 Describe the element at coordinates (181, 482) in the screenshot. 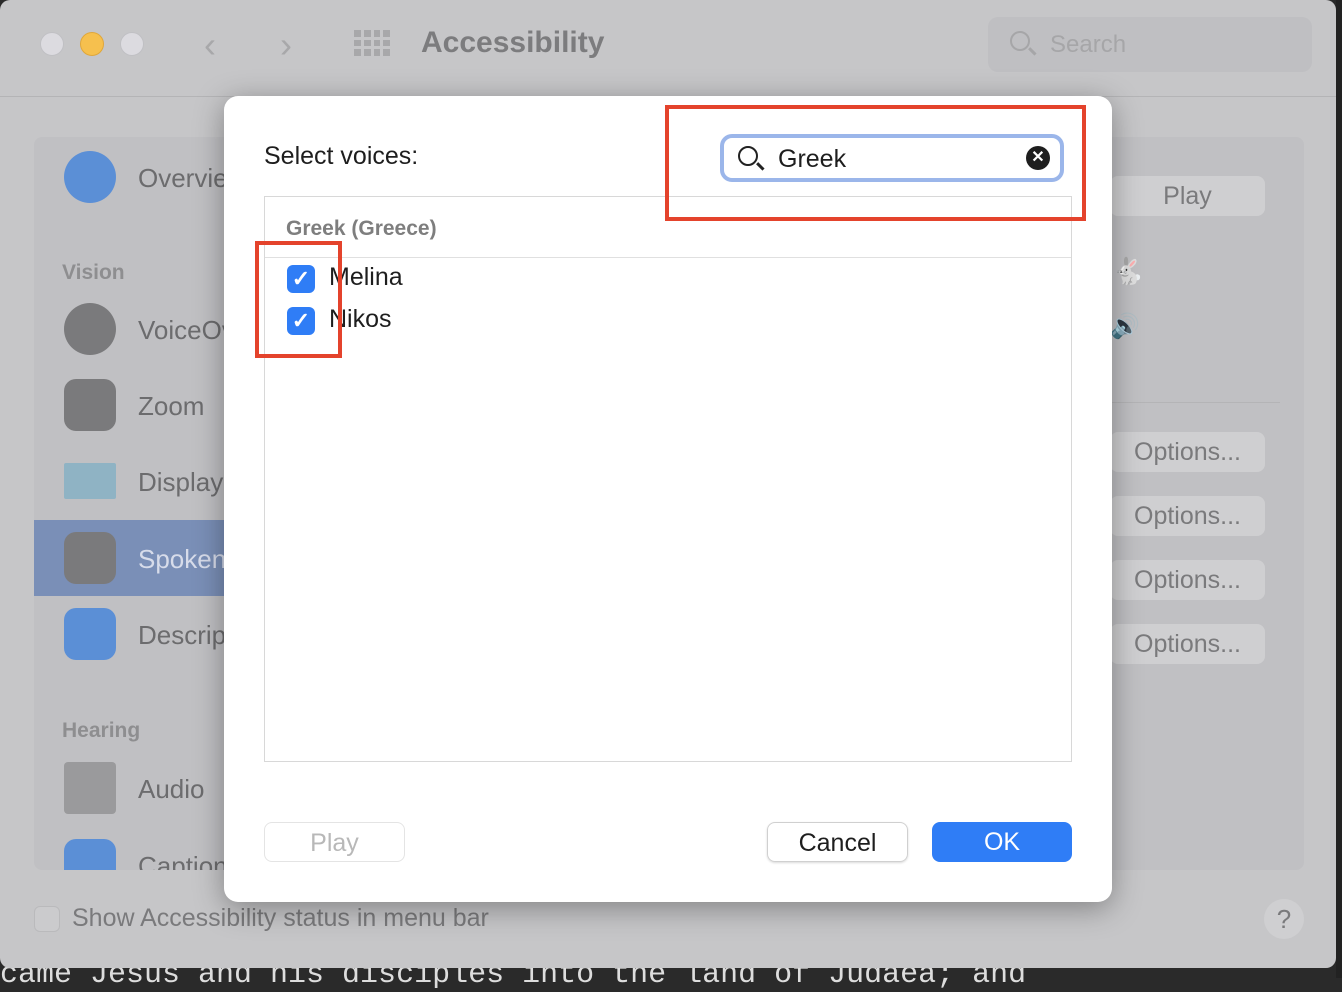

I see `sidebar-item-label: Display` at that location.